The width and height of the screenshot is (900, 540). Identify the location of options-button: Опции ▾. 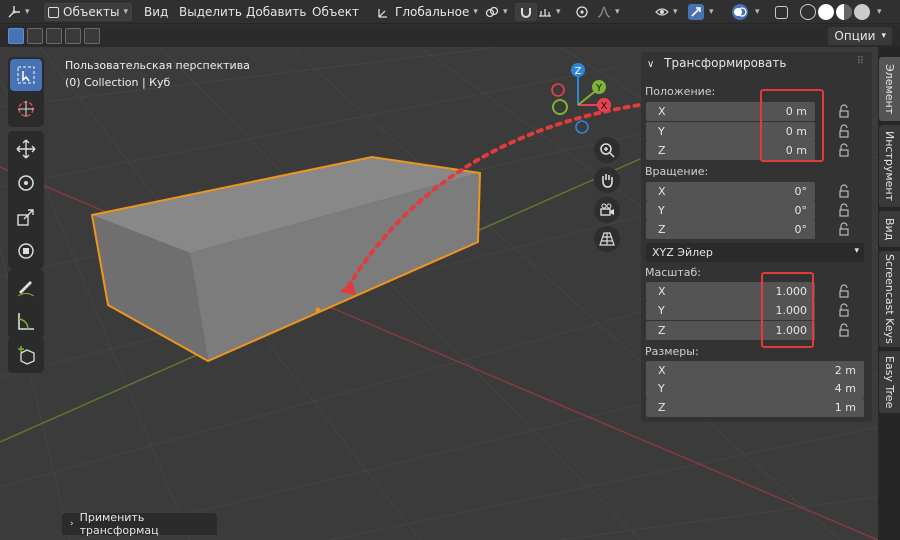
(860, 36).